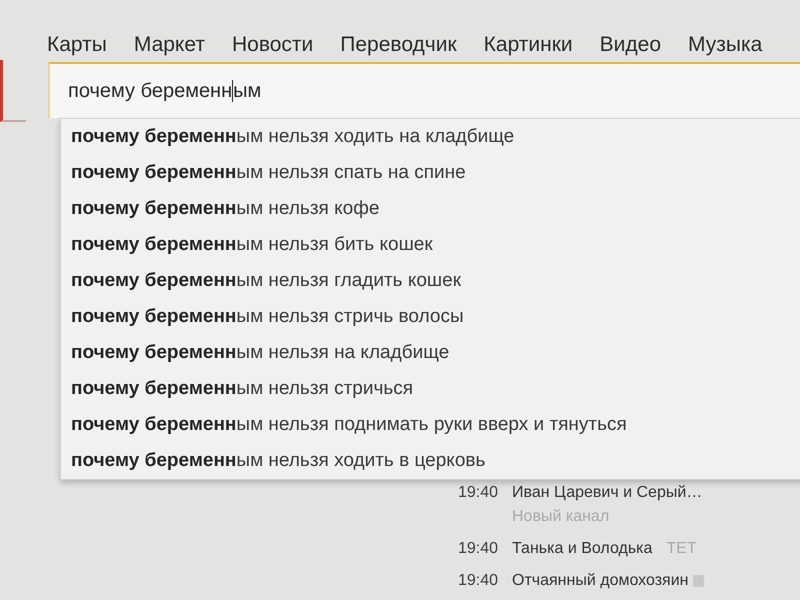  Describe the element at coordinates (430, 353) in the screenshot. I see `suggestion-item: почему беременным нельзя на кладбище` at that location.